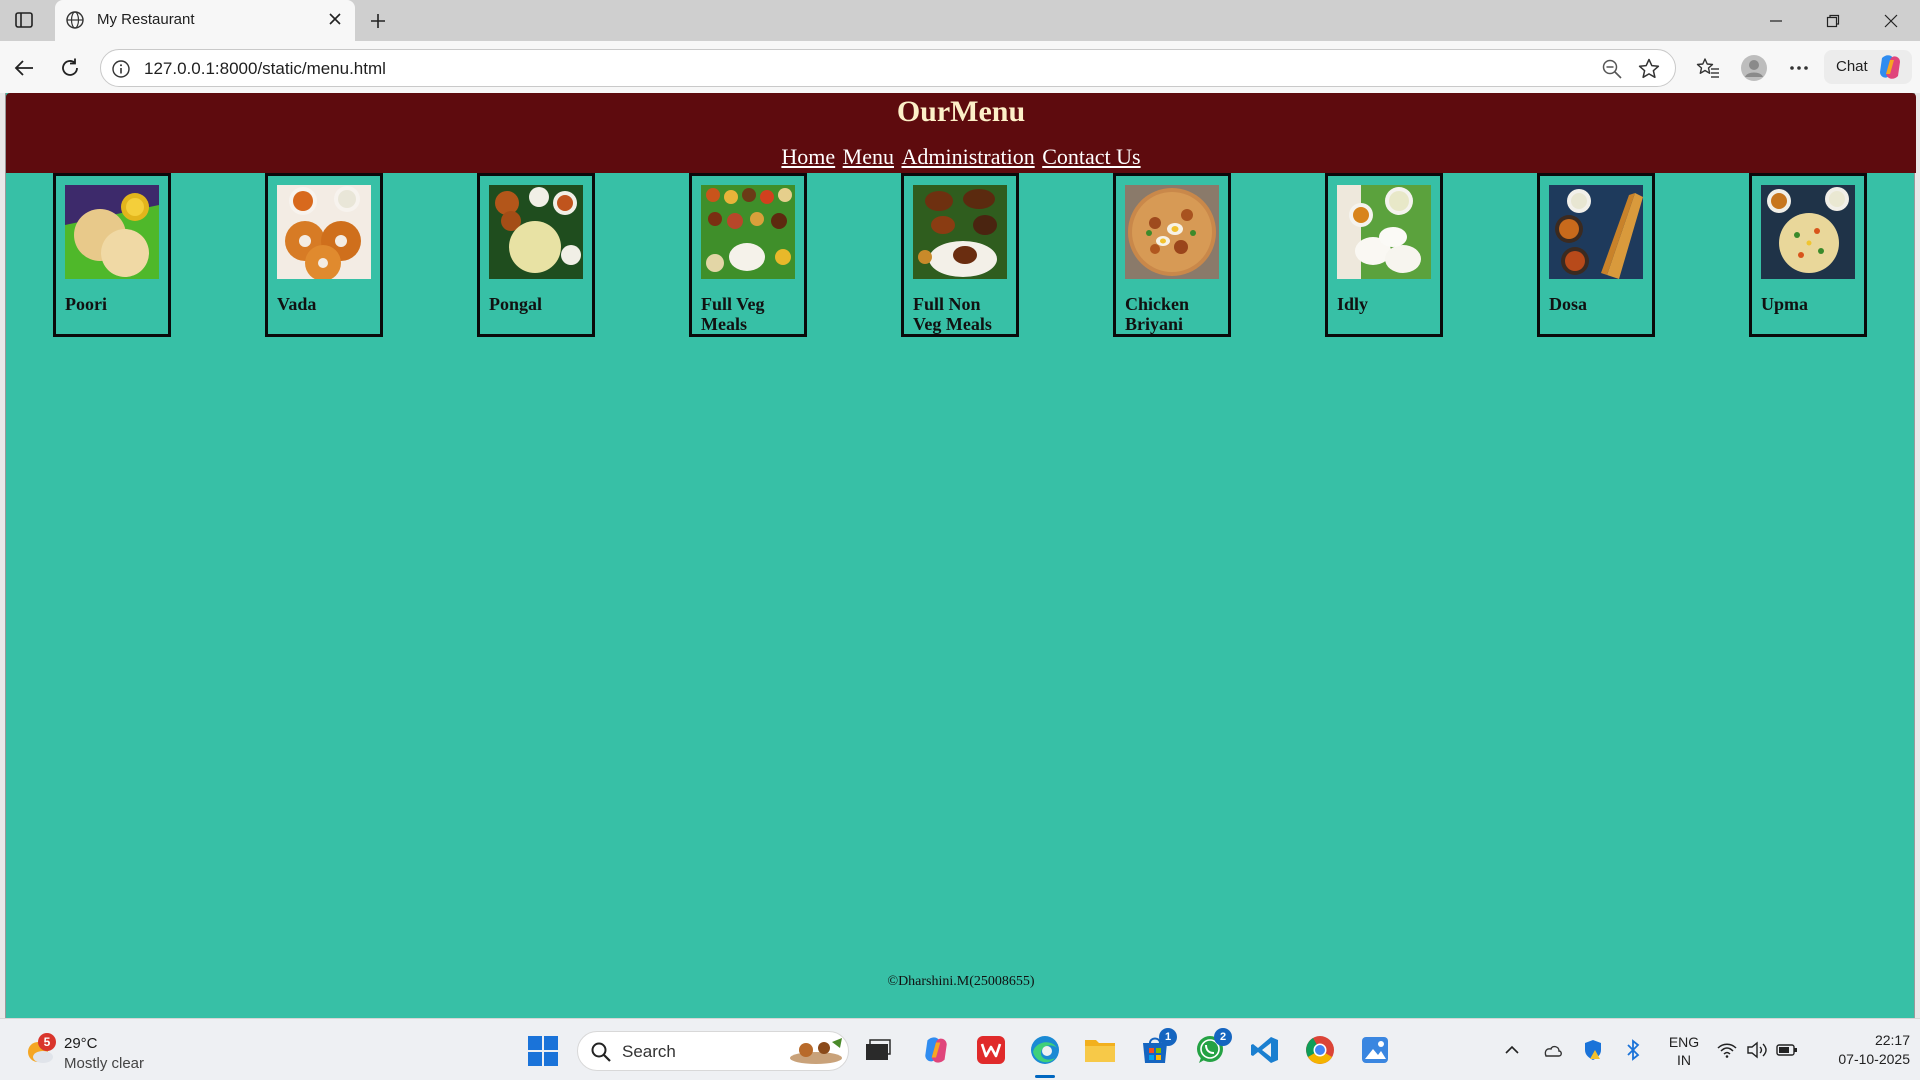 Image resolution: width=1920 pixels, height=1080 pixels. What do you see at coordinates (75, 20) in the screenshot?
I see `globe-icon` at bounding box center [75, 20].